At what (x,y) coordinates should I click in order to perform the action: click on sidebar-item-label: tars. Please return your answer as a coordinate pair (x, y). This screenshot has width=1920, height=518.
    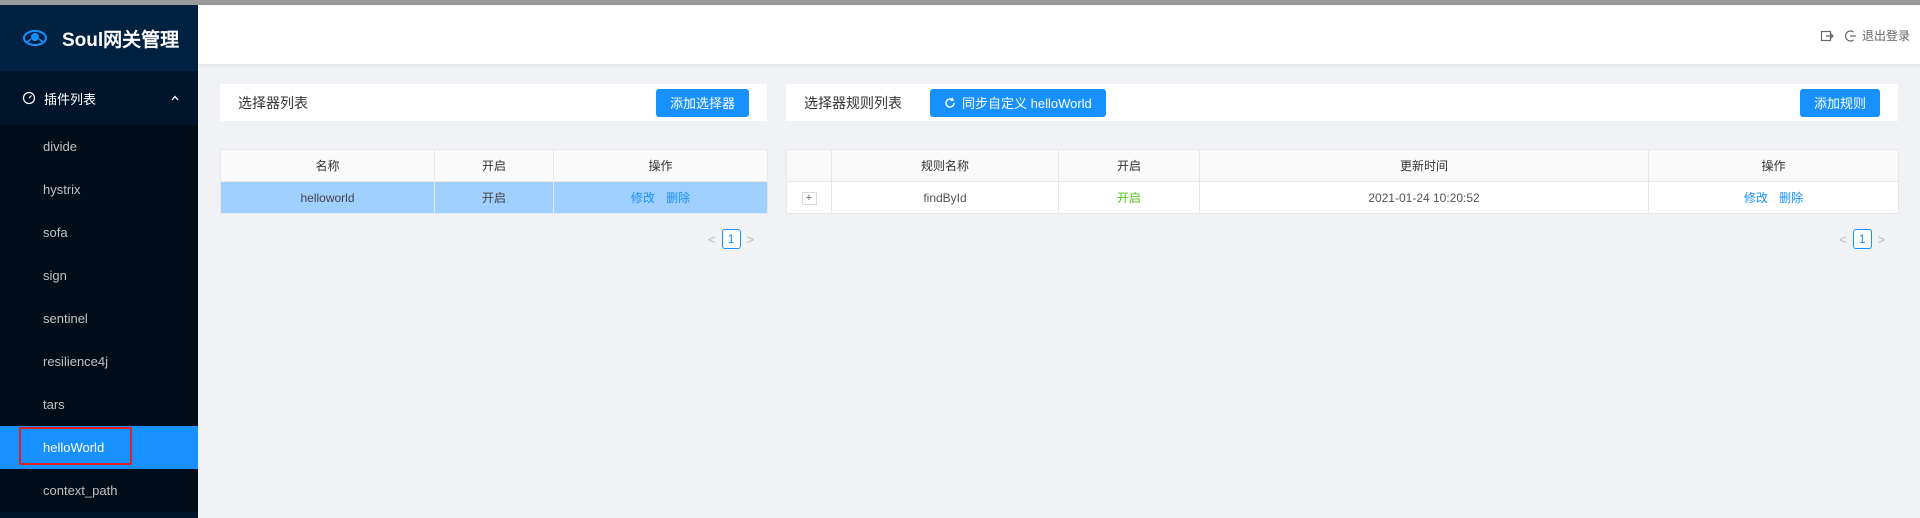
    Looking at the image, I should click on (54, 404).